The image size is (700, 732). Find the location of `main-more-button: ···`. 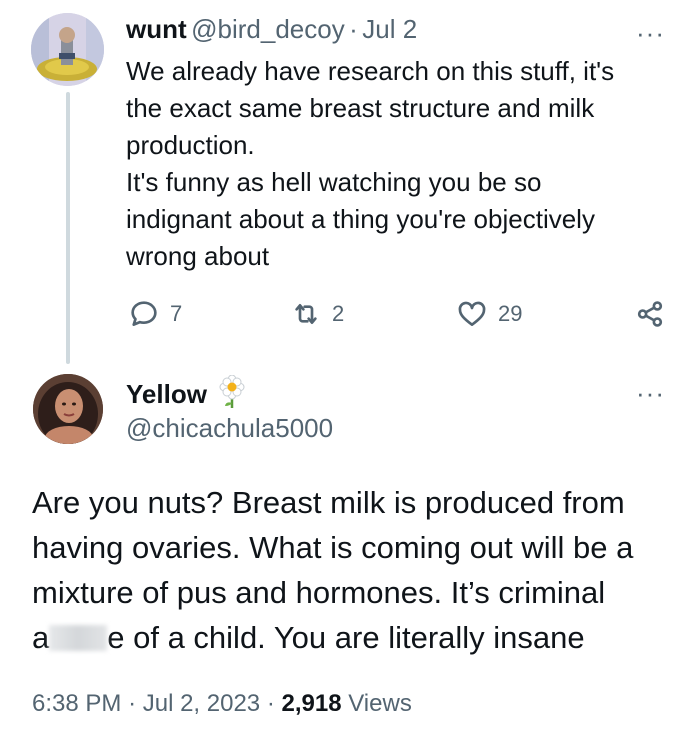

main-more-button: ··· is located at coordinates (650, 393).